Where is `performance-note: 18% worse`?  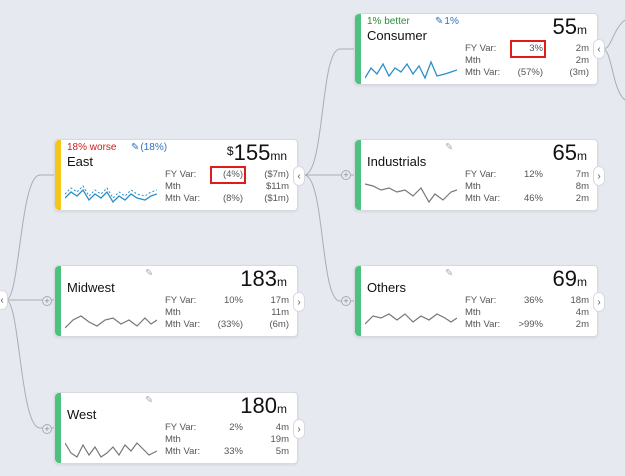
performance-note: 18% worse is located at coordinates (92, 147).